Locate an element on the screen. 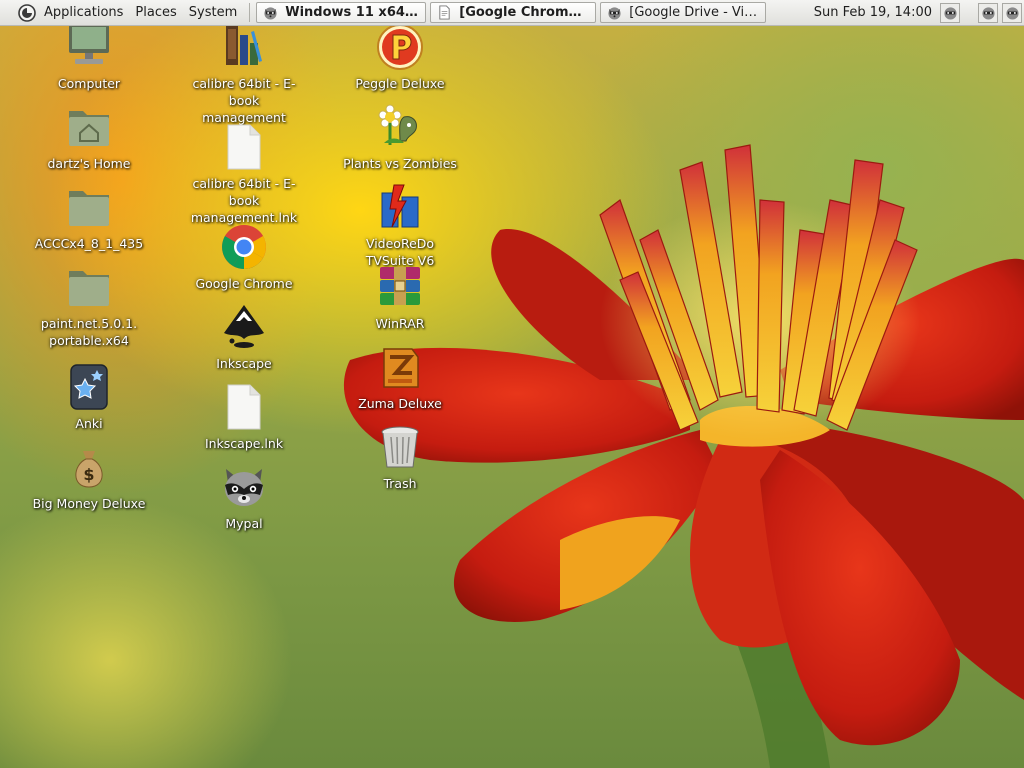 The width and height of the screenshot is (1024, 768). desktop-icon-label: Google Chrome is located at coordinates (244, 283).